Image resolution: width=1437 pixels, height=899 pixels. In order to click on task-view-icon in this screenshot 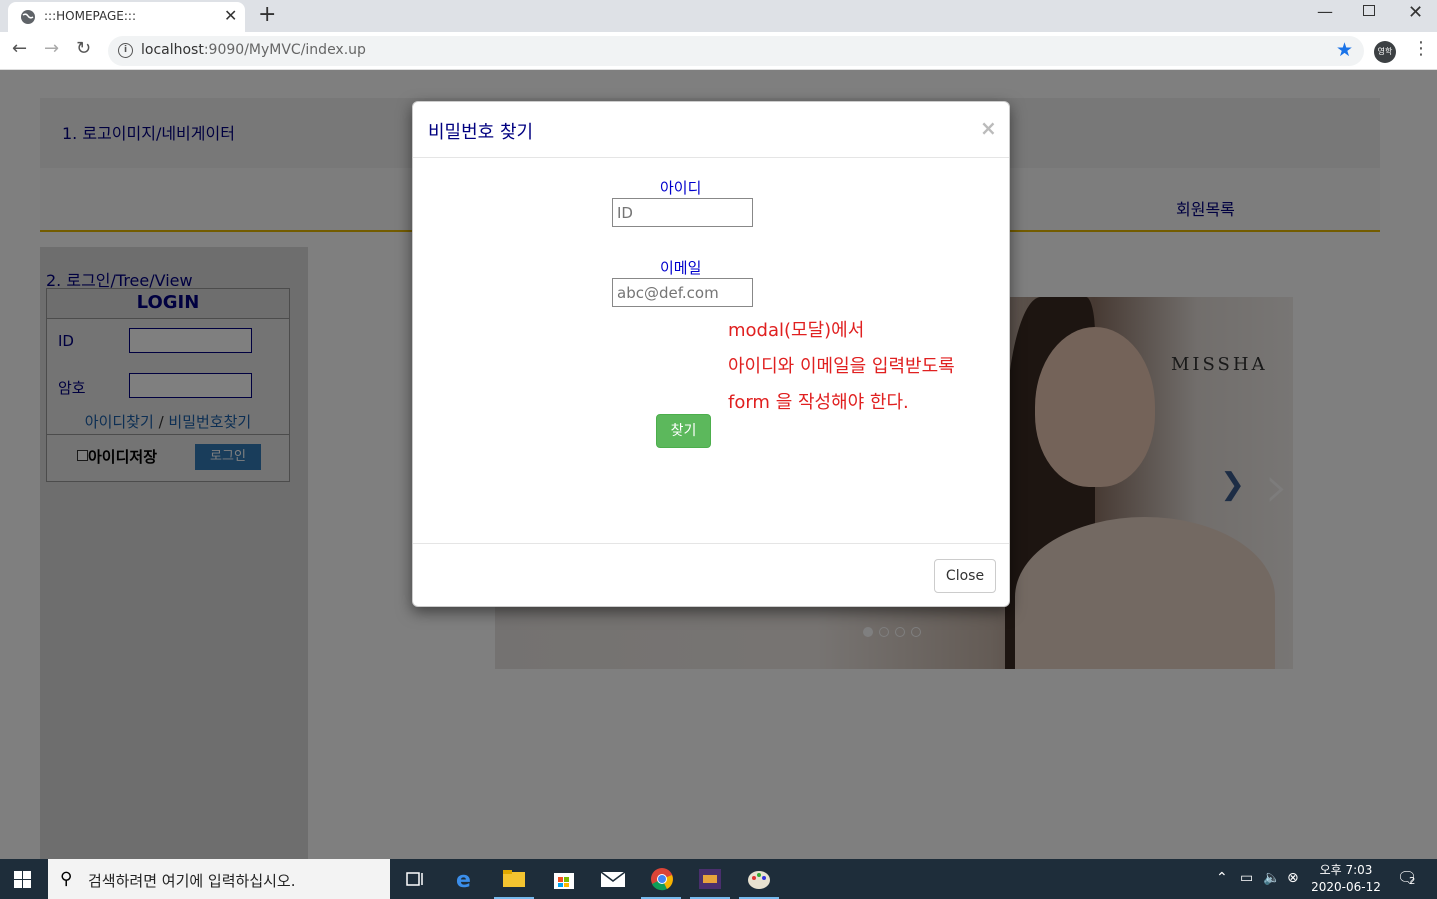, I will do `click(416, 879)`.